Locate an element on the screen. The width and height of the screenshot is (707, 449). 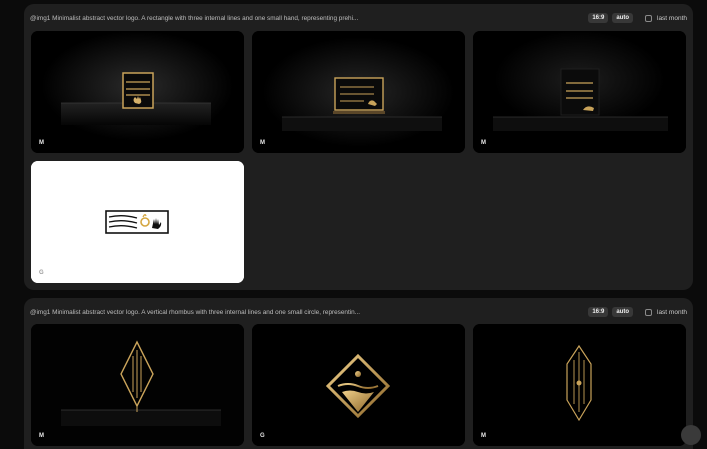
generated-image-1: M is located at coordinates (137, 92).